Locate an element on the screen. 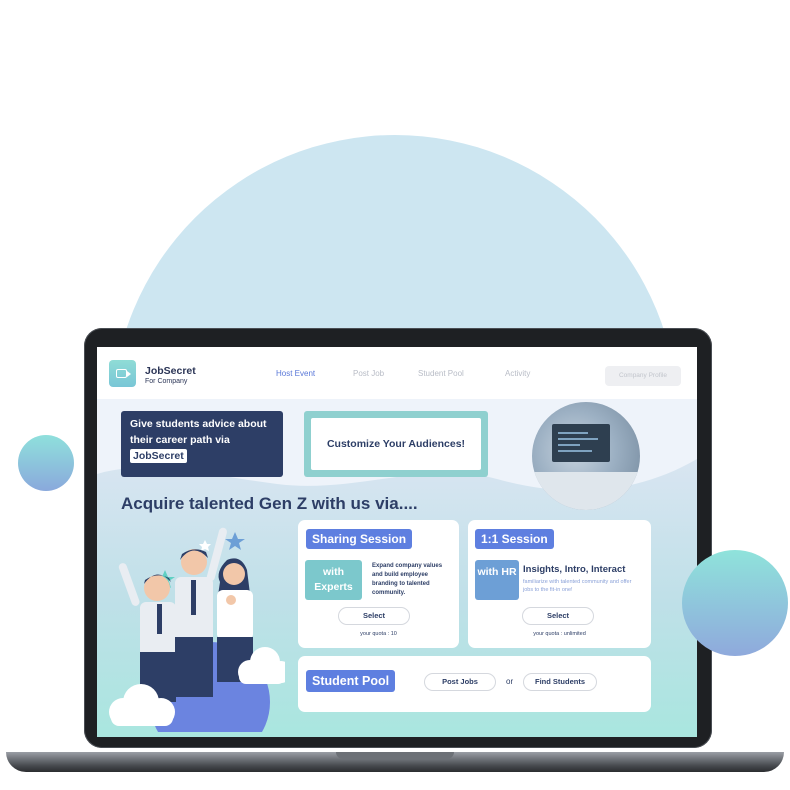 This screenshot has height=790, width=790. students-illustration is located at coordinates (197, 629).